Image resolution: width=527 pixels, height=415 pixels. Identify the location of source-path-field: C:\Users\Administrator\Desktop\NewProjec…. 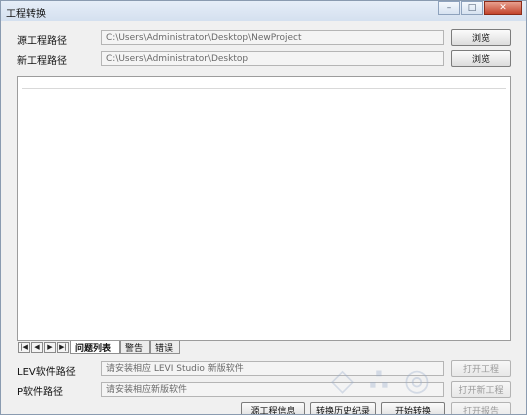
(272, 37).